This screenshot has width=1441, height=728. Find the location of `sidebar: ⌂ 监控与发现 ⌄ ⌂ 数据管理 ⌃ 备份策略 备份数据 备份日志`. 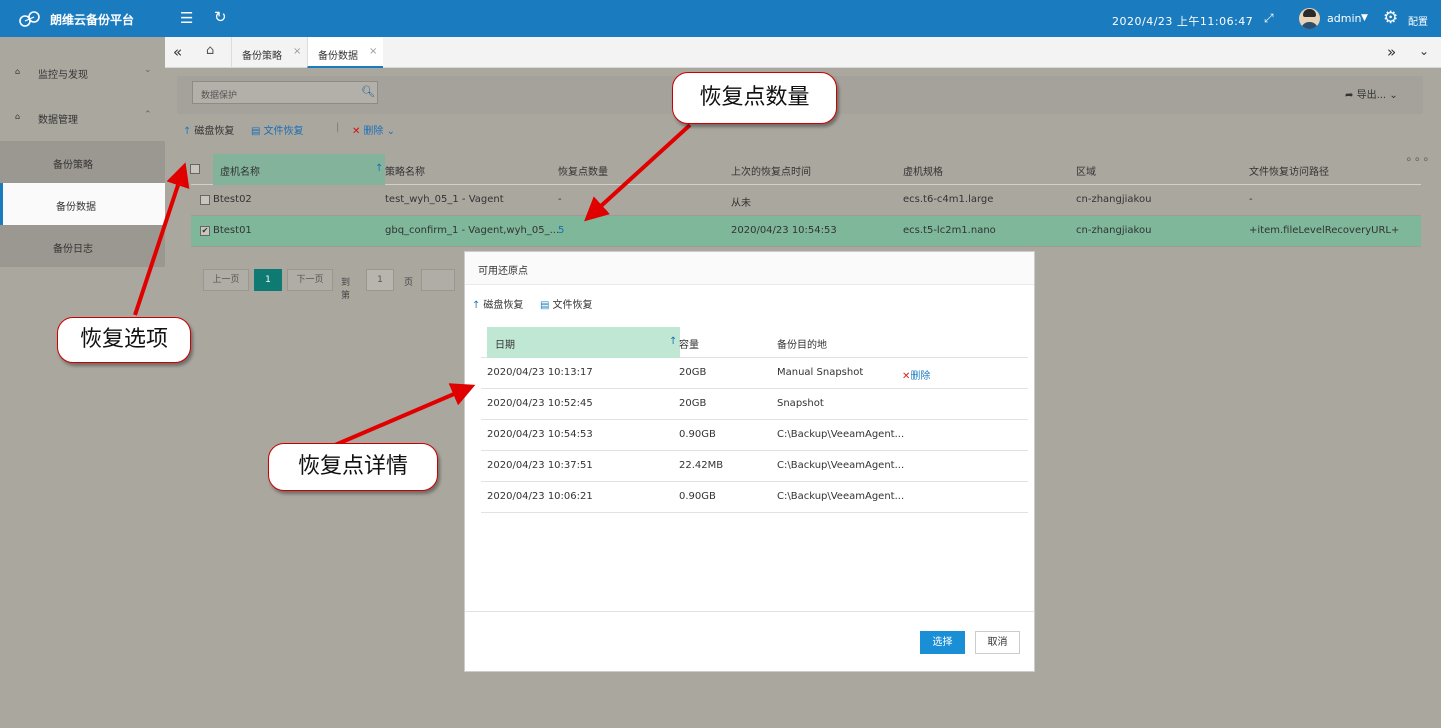

sidebar: ⌂ 监控与发现 ⌄ ⌂ 数据管理 ⌃ 备份策略 备份数据 备份日志 is located at coordinates (82, 382).